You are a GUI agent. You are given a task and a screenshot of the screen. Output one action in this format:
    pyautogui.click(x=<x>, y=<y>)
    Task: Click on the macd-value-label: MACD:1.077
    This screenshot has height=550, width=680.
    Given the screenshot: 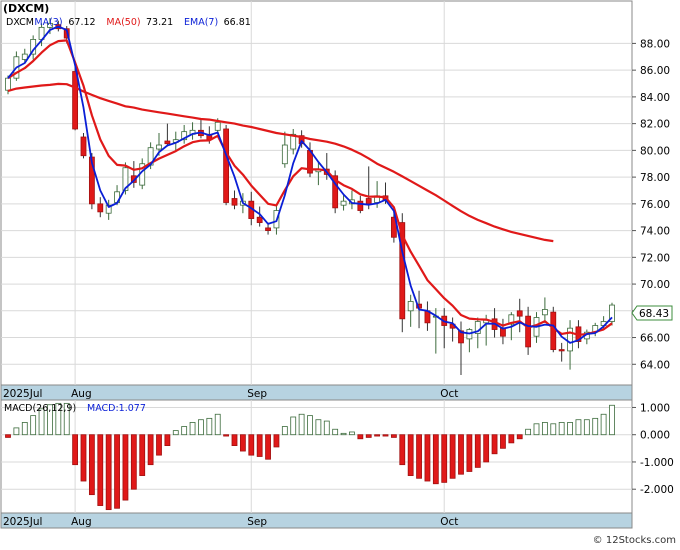 What is the action you would take?
    pyautogui.click(x=116, y=408)
    